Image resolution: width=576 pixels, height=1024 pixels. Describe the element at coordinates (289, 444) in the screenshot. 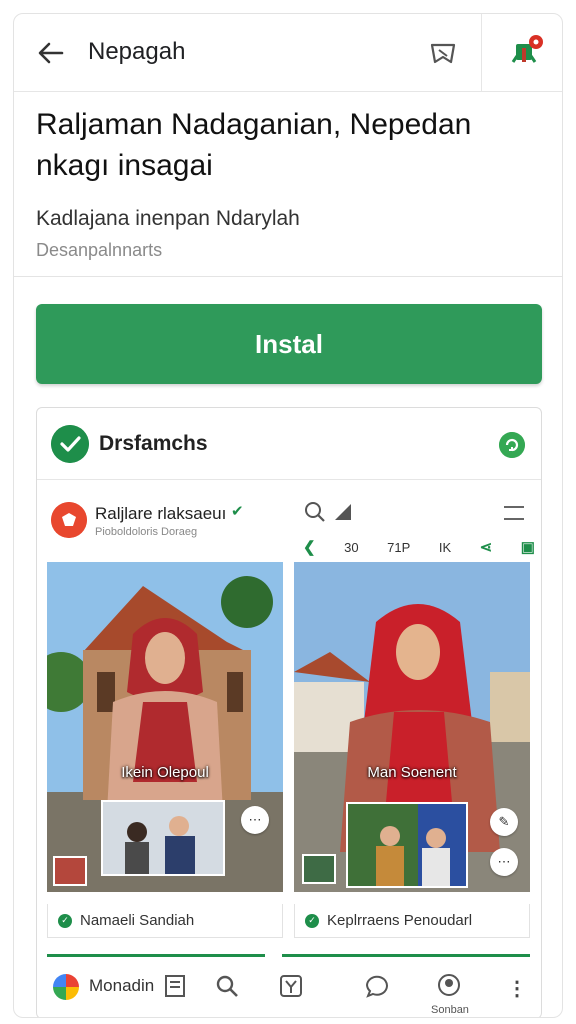

I see `card-header: Drsfamchs` at that location.